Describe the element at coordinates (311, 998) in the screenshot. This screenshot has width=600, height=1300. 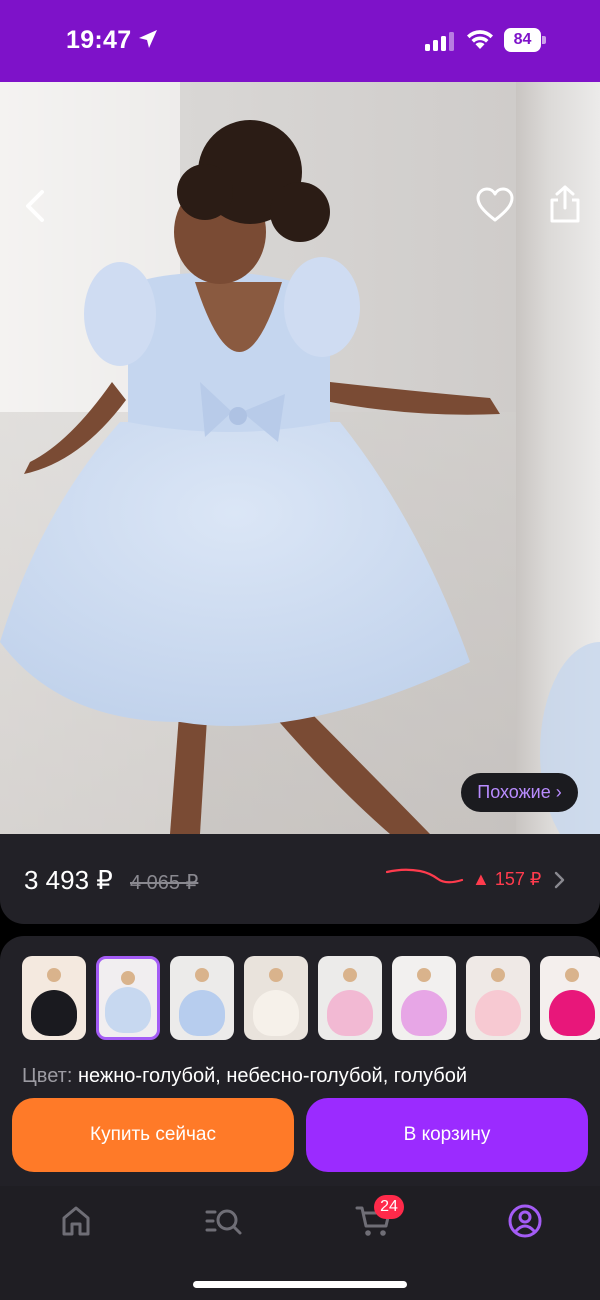
I see `color-variant-thumbnails` at that location.